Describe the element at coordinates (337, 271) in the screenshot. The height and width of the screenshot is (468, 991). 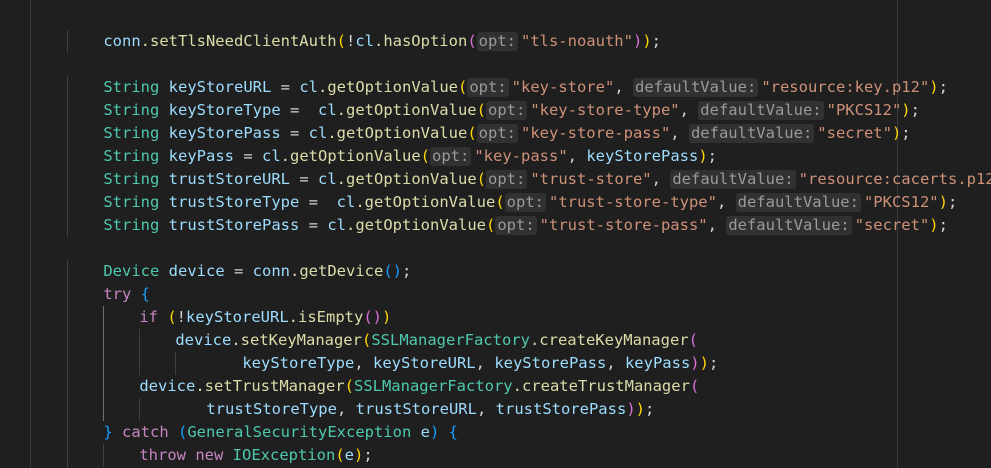
I see `method-get-device: .getDevice` at that location.